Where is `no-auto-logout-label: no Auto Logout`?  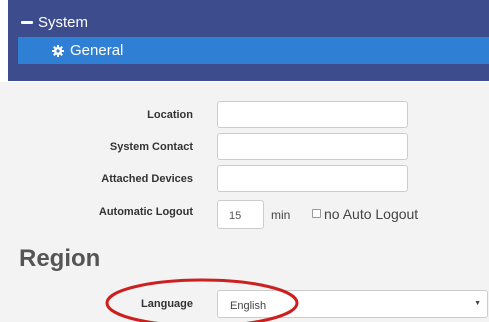
no-auto-logout-label: no Auto Logout is located at coordinates (371, 214).